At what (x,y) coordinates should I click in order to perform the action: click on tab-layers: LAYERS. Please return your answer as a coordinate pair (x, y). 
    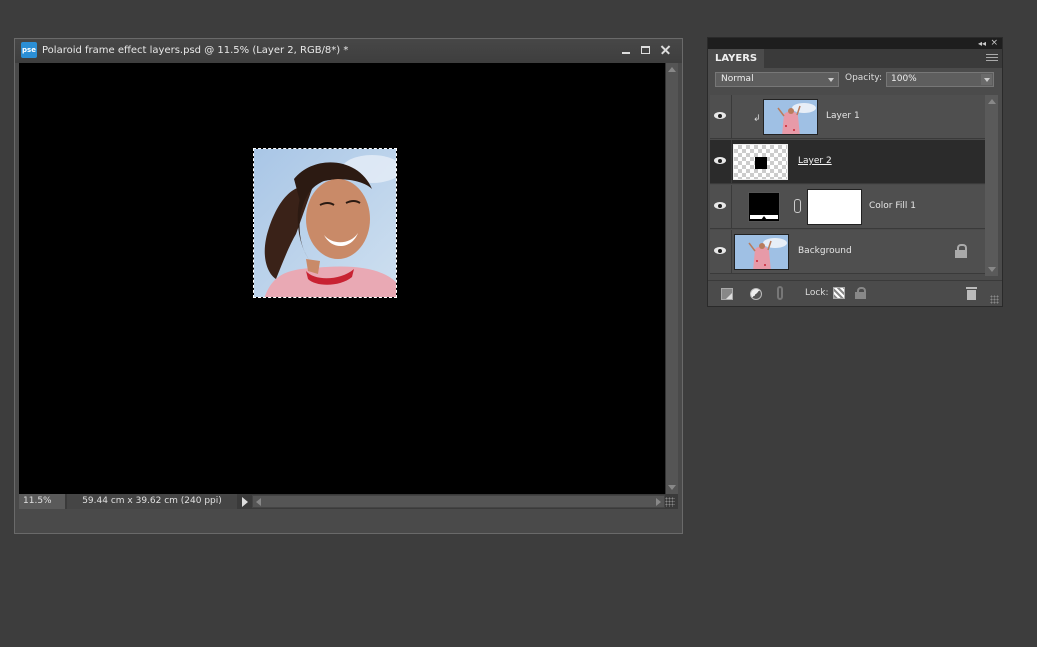
    Looking at the image, I should click on (736, 58).